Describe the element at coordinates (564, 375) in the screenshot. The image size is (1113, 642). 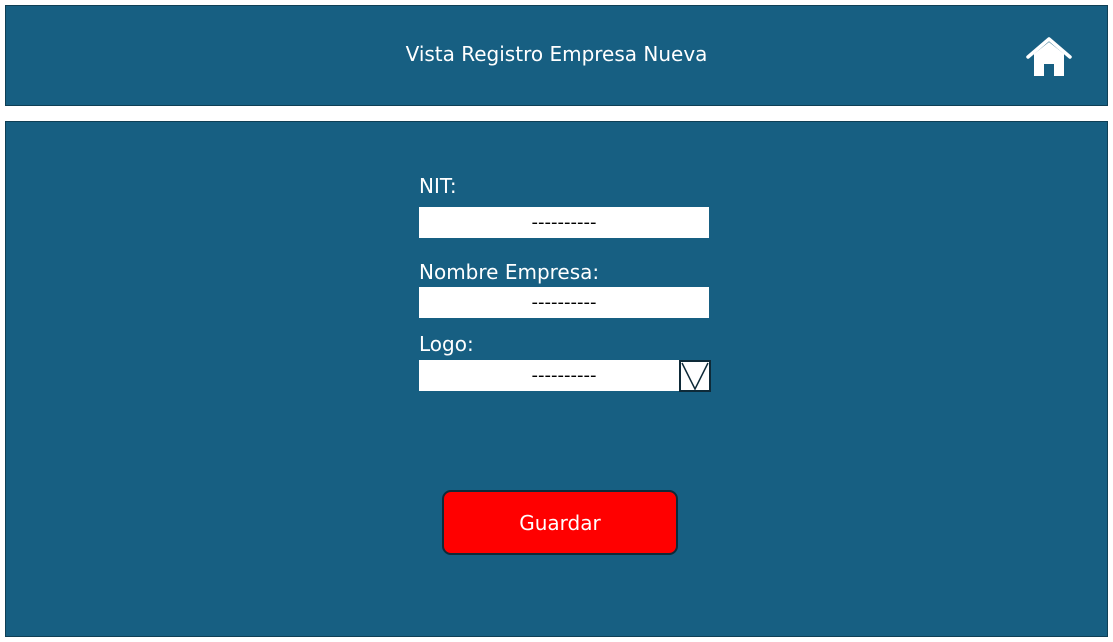
I see `logo-select` at that location.